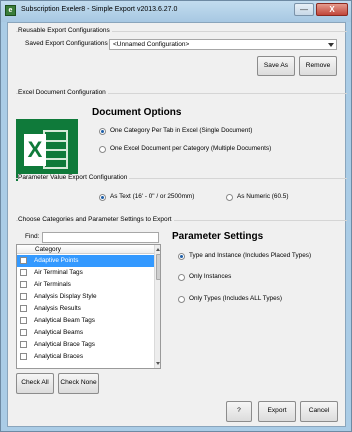  Describe the element at coordinates (263, 196) in the screenshot. I see `radio-label: As Numeric (60.5)` at that location.